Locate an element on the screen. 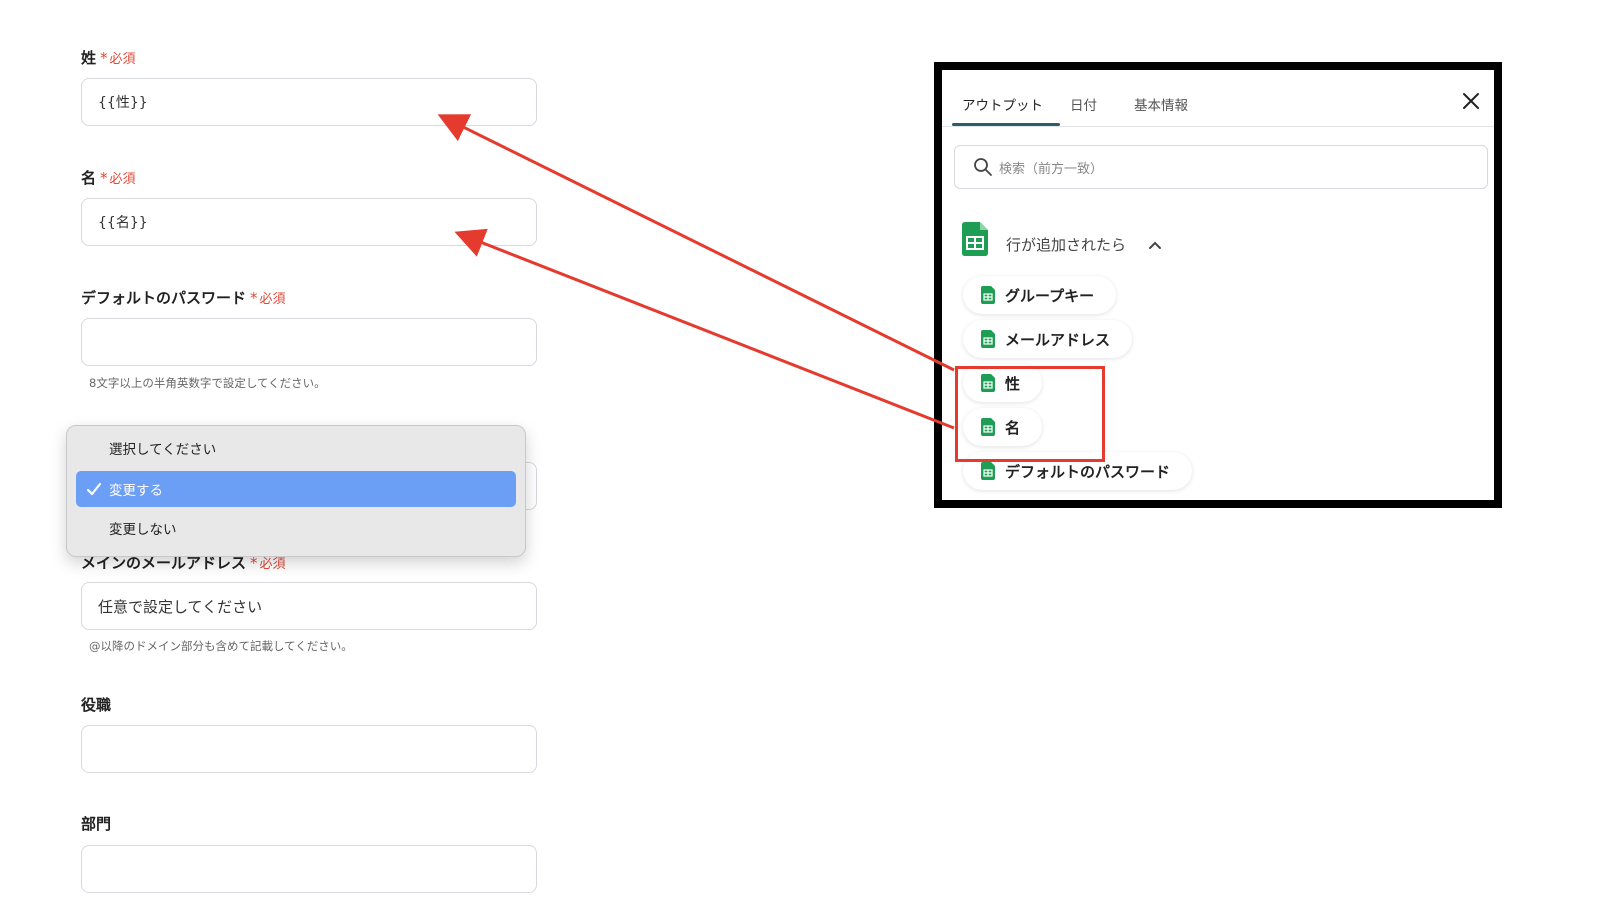 This screenshot has width=1600, height=906. arrow-first-name is located at coordinates (704, 329).